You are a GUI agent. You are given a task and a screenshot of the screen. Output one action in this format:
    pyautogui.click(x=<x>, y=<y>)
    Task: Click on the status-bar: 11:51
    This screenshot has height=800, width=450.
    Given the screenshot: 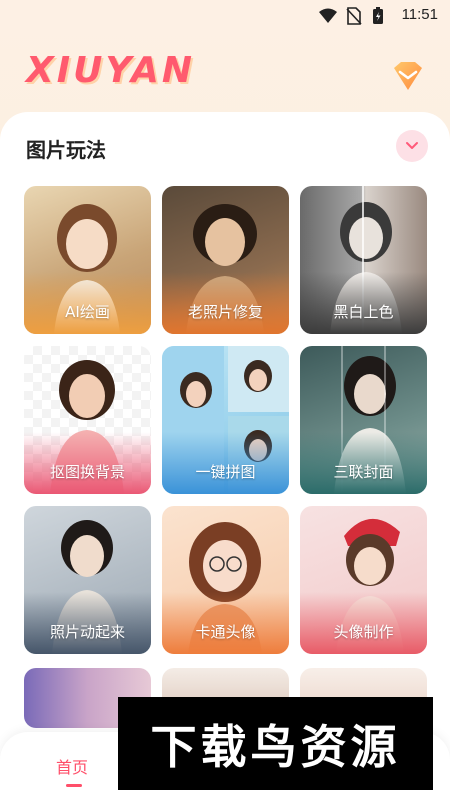 What is the action you would take?
    pyautogui.click(x=225, y=16)
    